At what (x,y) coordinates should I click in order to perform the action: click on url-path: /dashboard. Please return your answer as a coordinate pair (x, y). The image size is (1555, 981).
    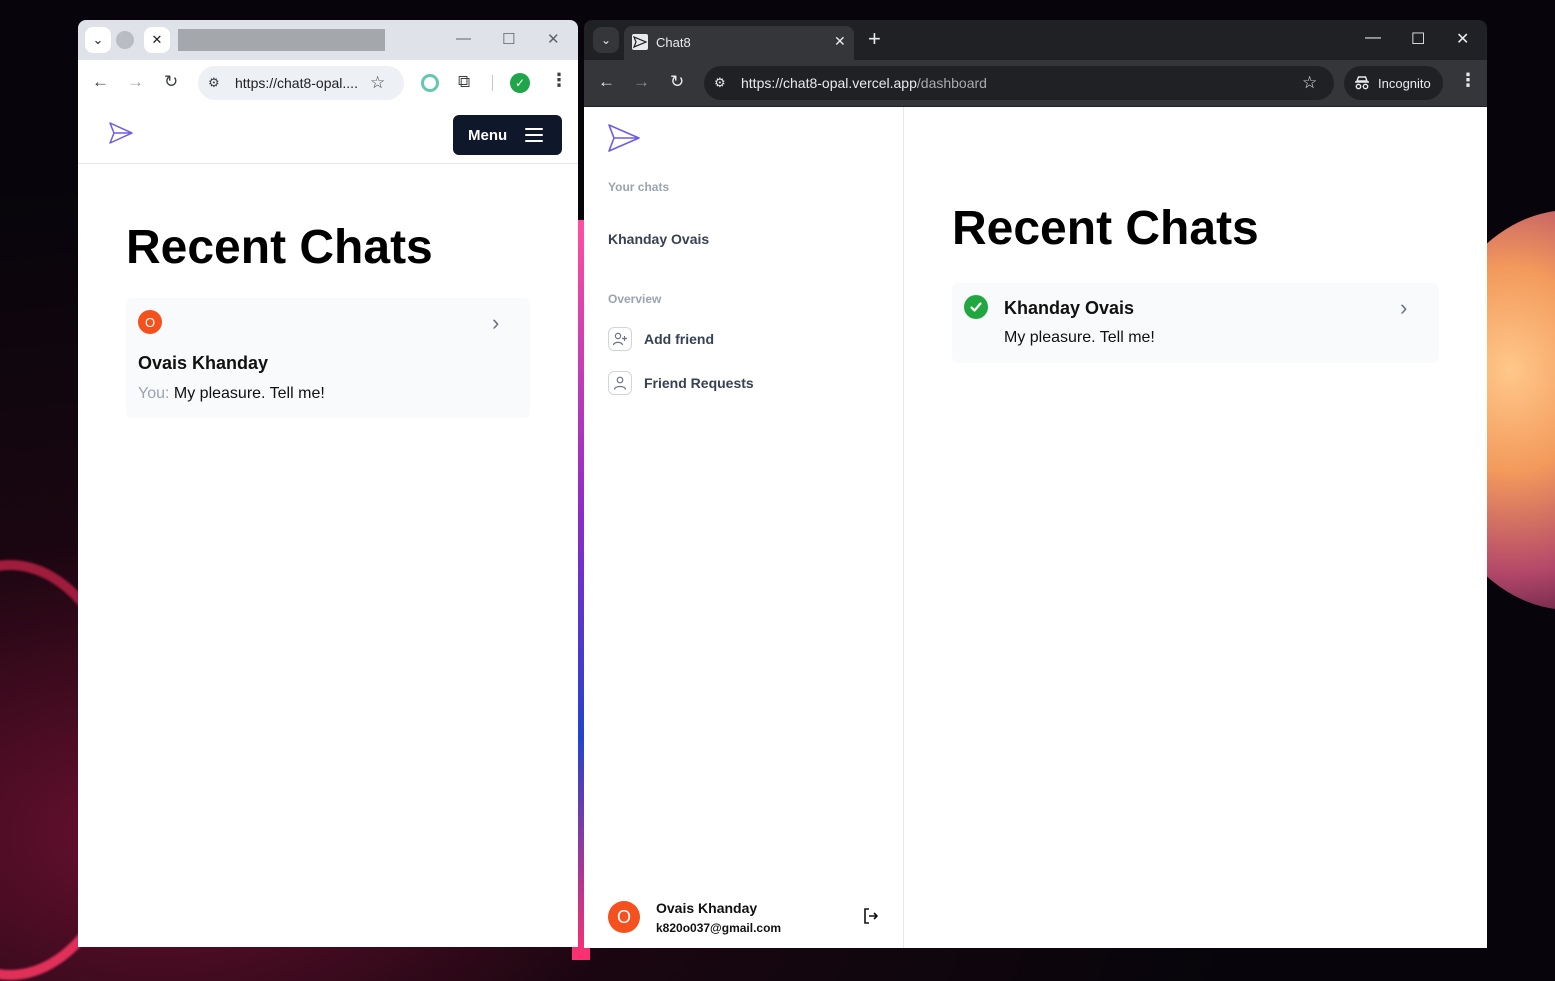
    Looking at the image, I should click on (951, 83).